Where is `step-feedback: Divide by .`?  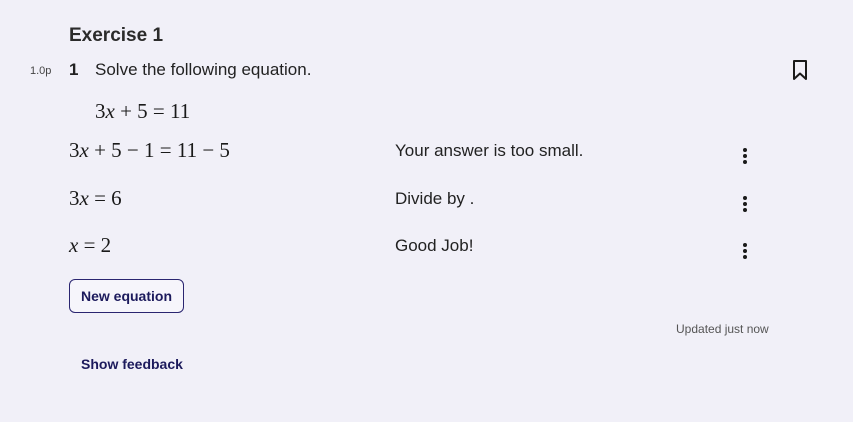 step-feedback: Divide by . is located at coordinates (435, 198).